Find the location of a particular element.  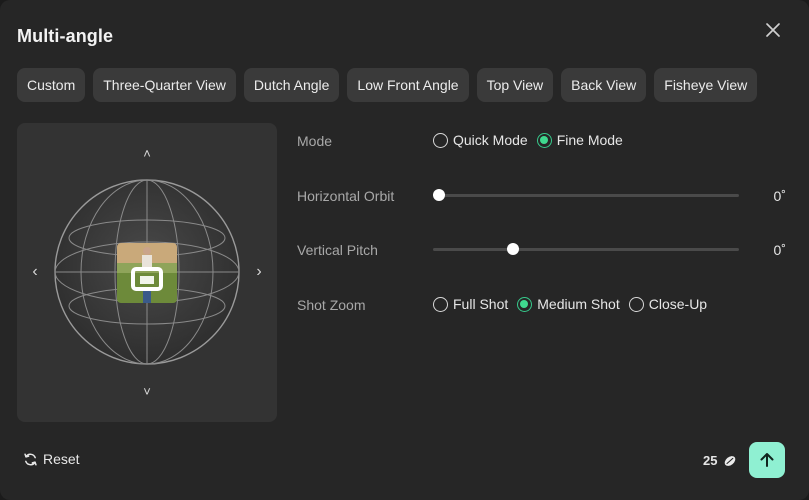

full-shot-radio: Full Shot is located at coordinates (470, 304).